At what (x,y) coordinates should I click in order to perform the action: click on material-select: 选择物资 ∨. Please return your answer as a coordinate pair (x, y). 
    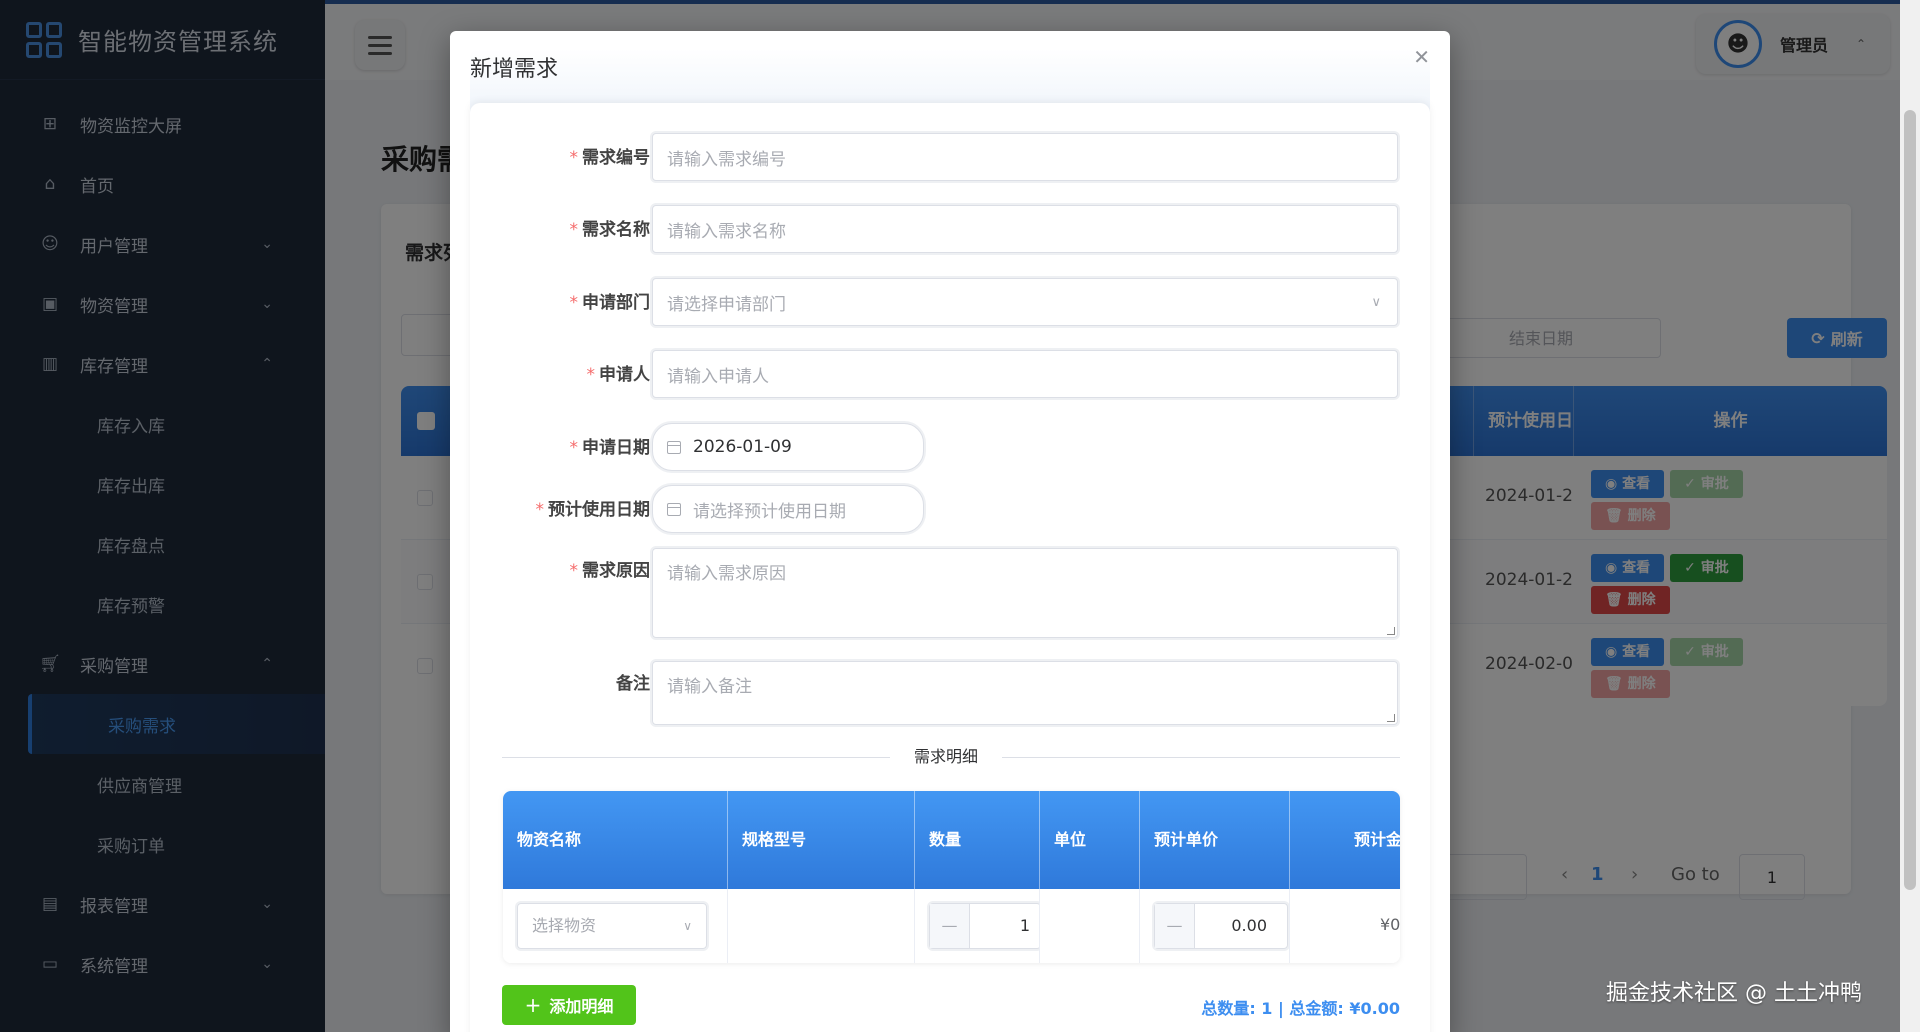
    Looking at the image, I should click on (612, 926).